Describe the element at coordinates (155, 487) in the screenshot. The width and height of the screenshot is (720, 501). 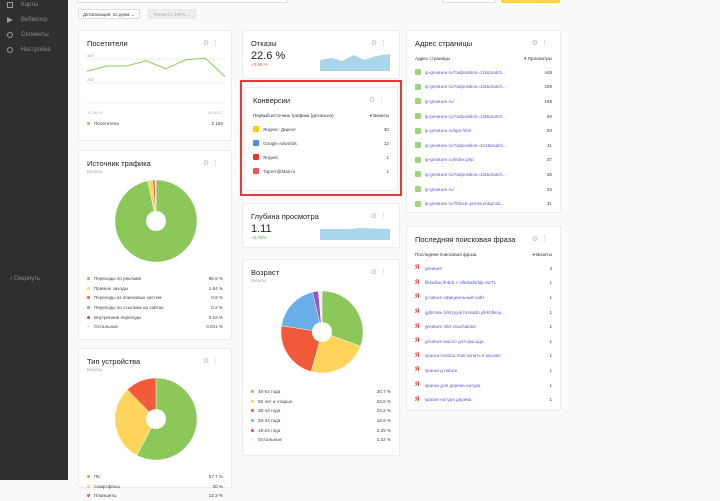
I see `legend-row: Смартфоны30 %` at that location.